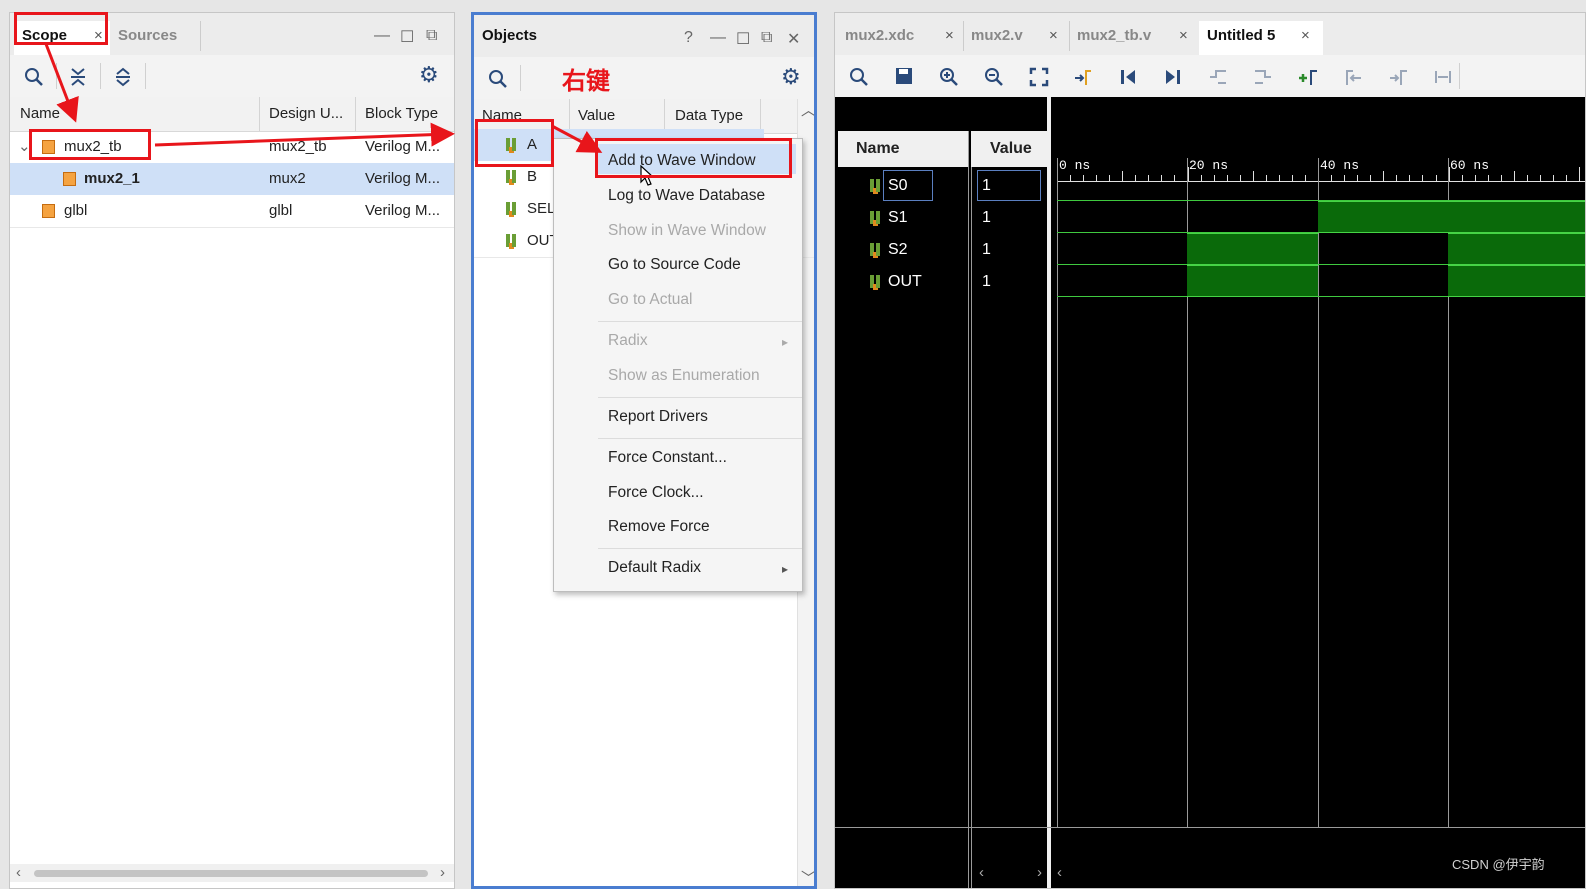 Image resolution: width=1586 pixels, height=889 pixels. Describe the element at coordinates (61, 83) in the screenshot. I see `arrow-scope-to-mux2-tb` at that location.